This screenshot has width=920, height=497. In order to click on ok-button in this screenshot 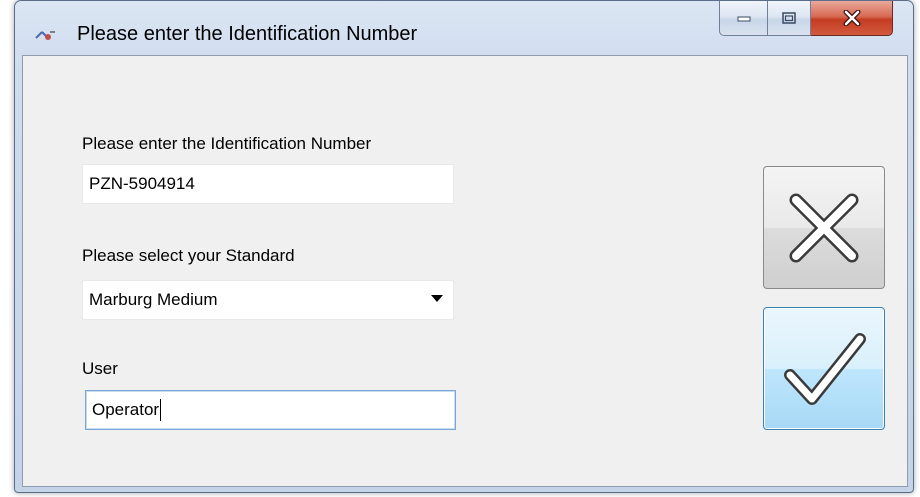, I will do `click(824, 368)`.